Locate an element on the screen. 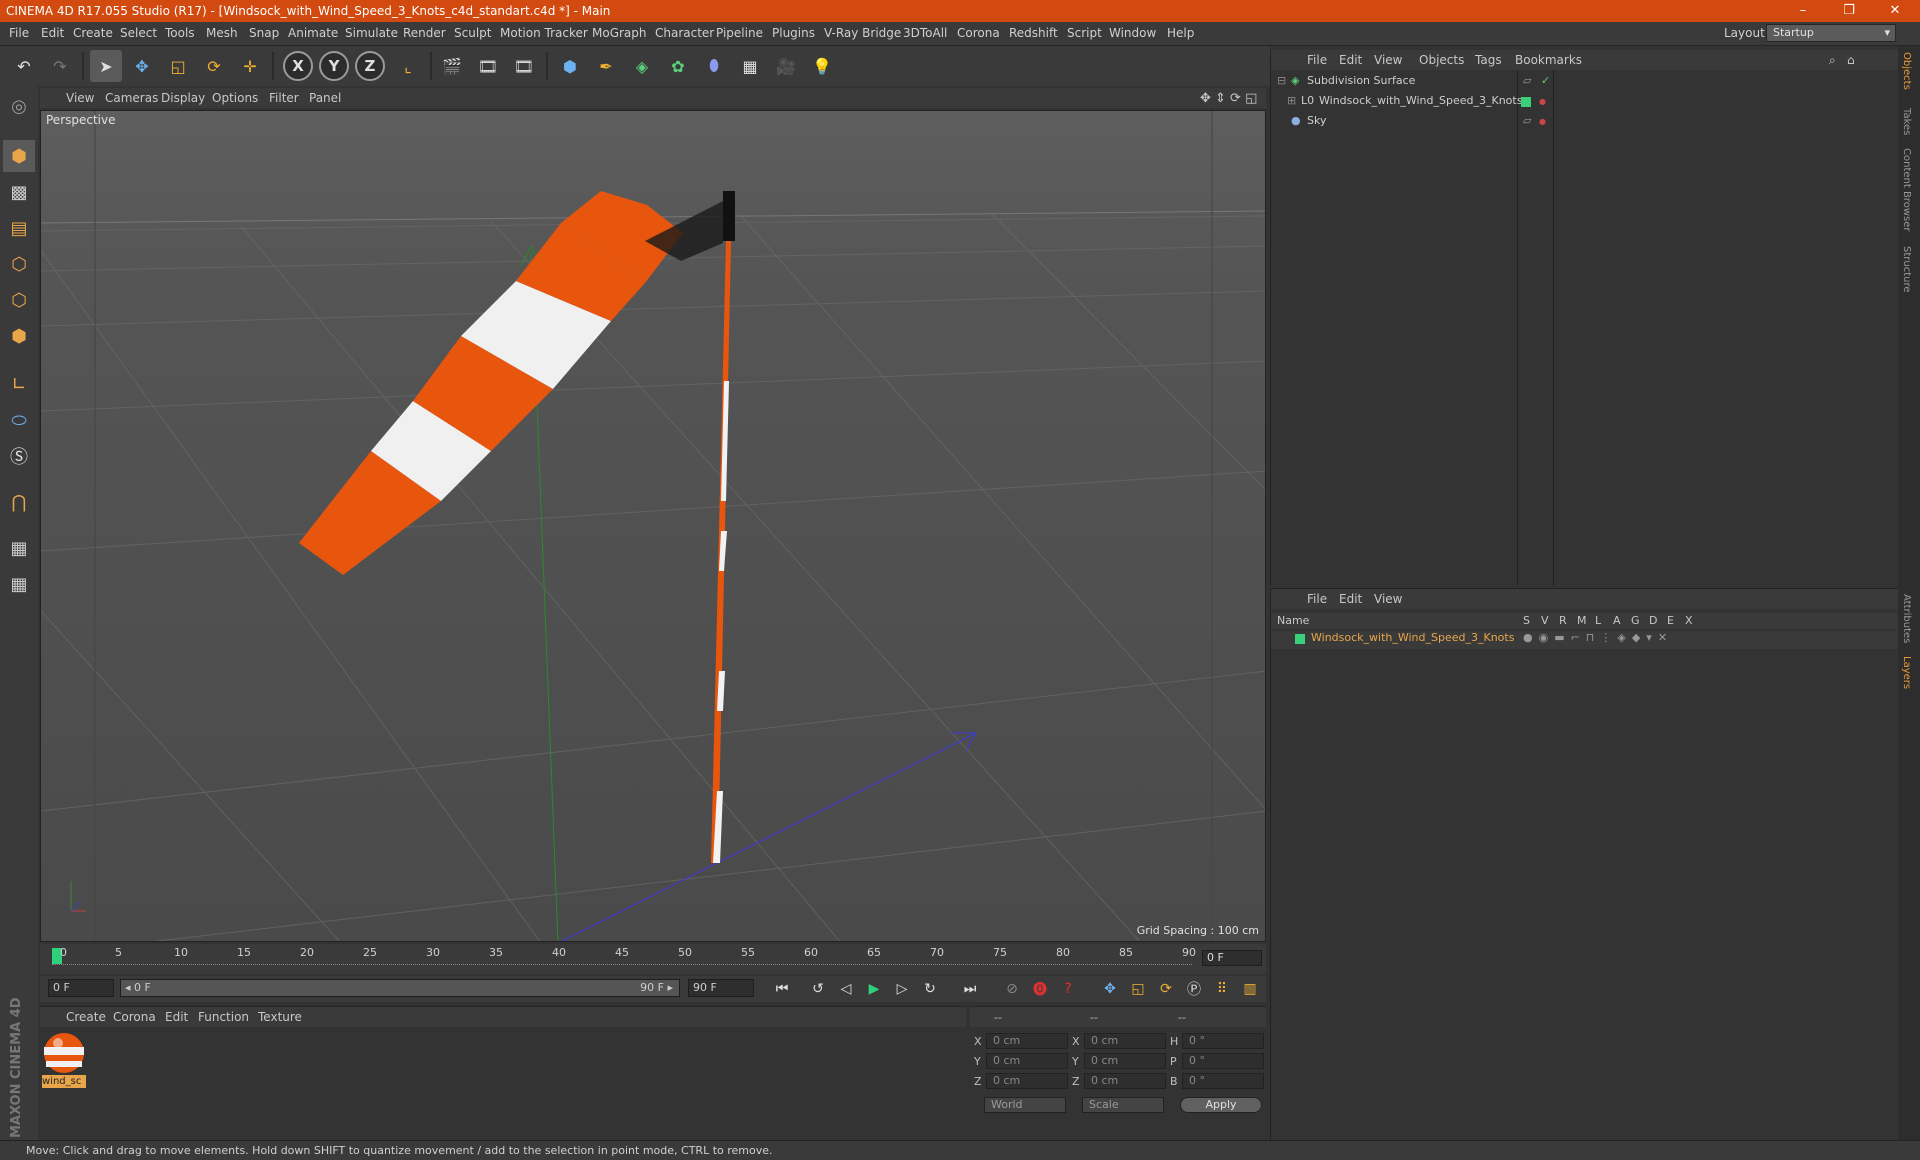  object-name: Windsock_with_Wind_Speed_3_Knots is located at coordinates (1420, 100).